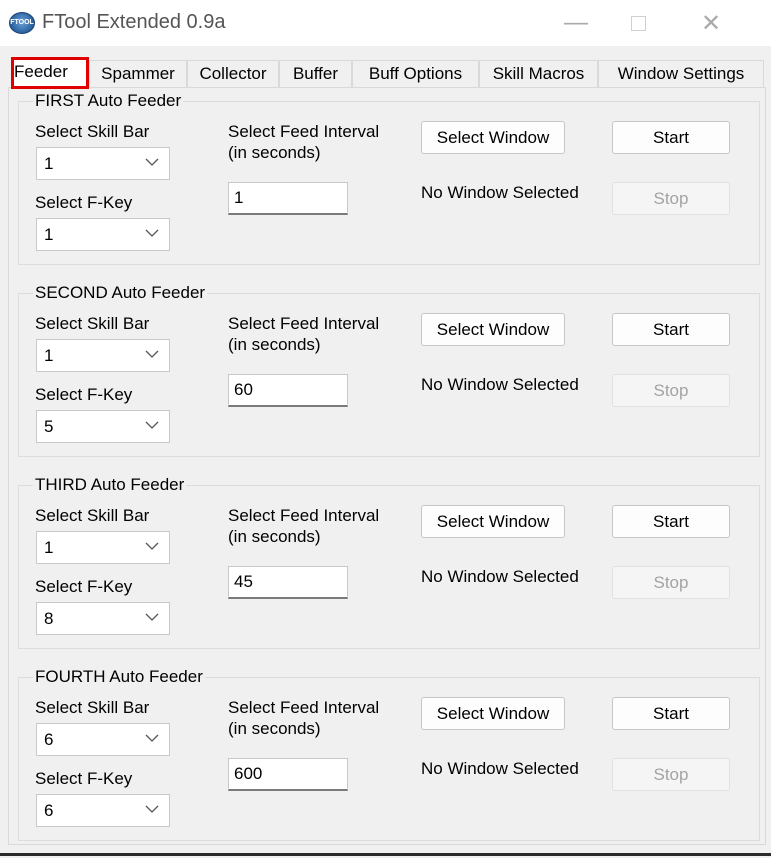 The width and height of the screenshot is (771, 858). Describe the element at coordinates (49, 426) in the screenshot. I see `fkey-value: 5` at that location.